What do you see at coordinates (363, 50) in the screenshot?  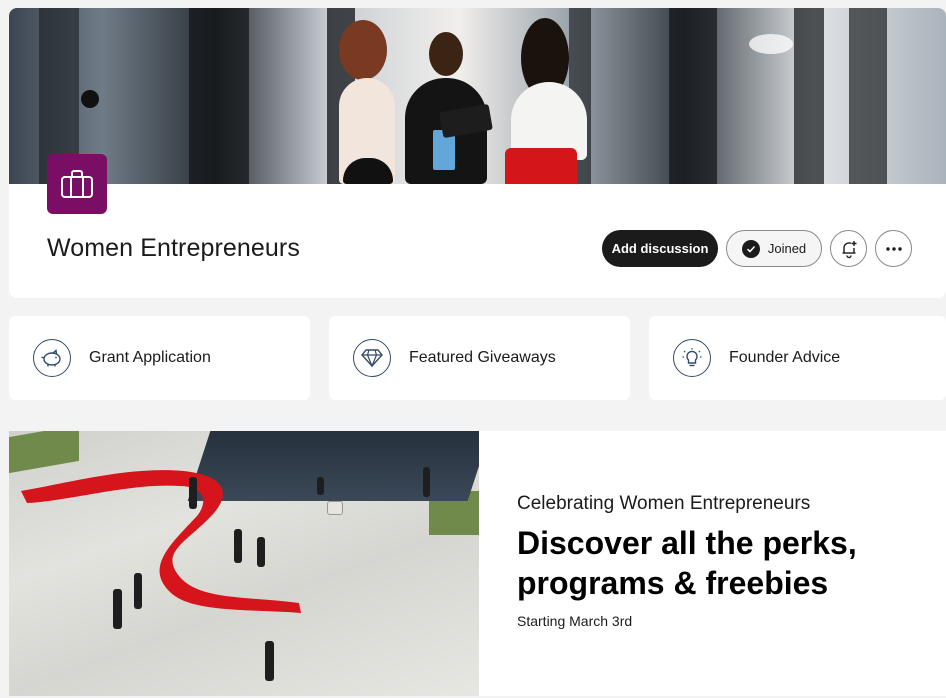 I see `cover-person-hair` at bounding box center [363, 50].